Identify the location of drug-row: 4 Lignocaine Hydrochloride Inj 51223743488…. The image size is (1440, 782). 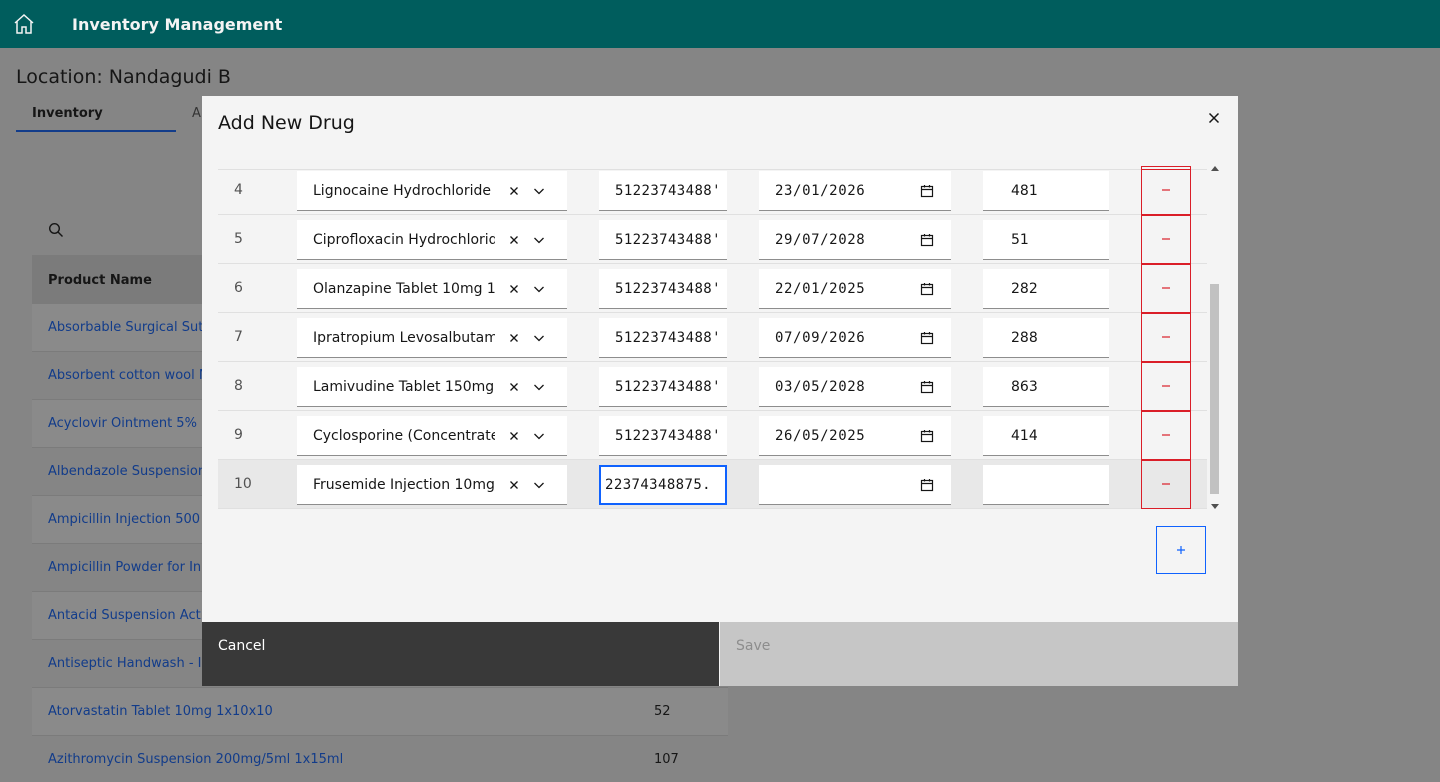
(712, 190).